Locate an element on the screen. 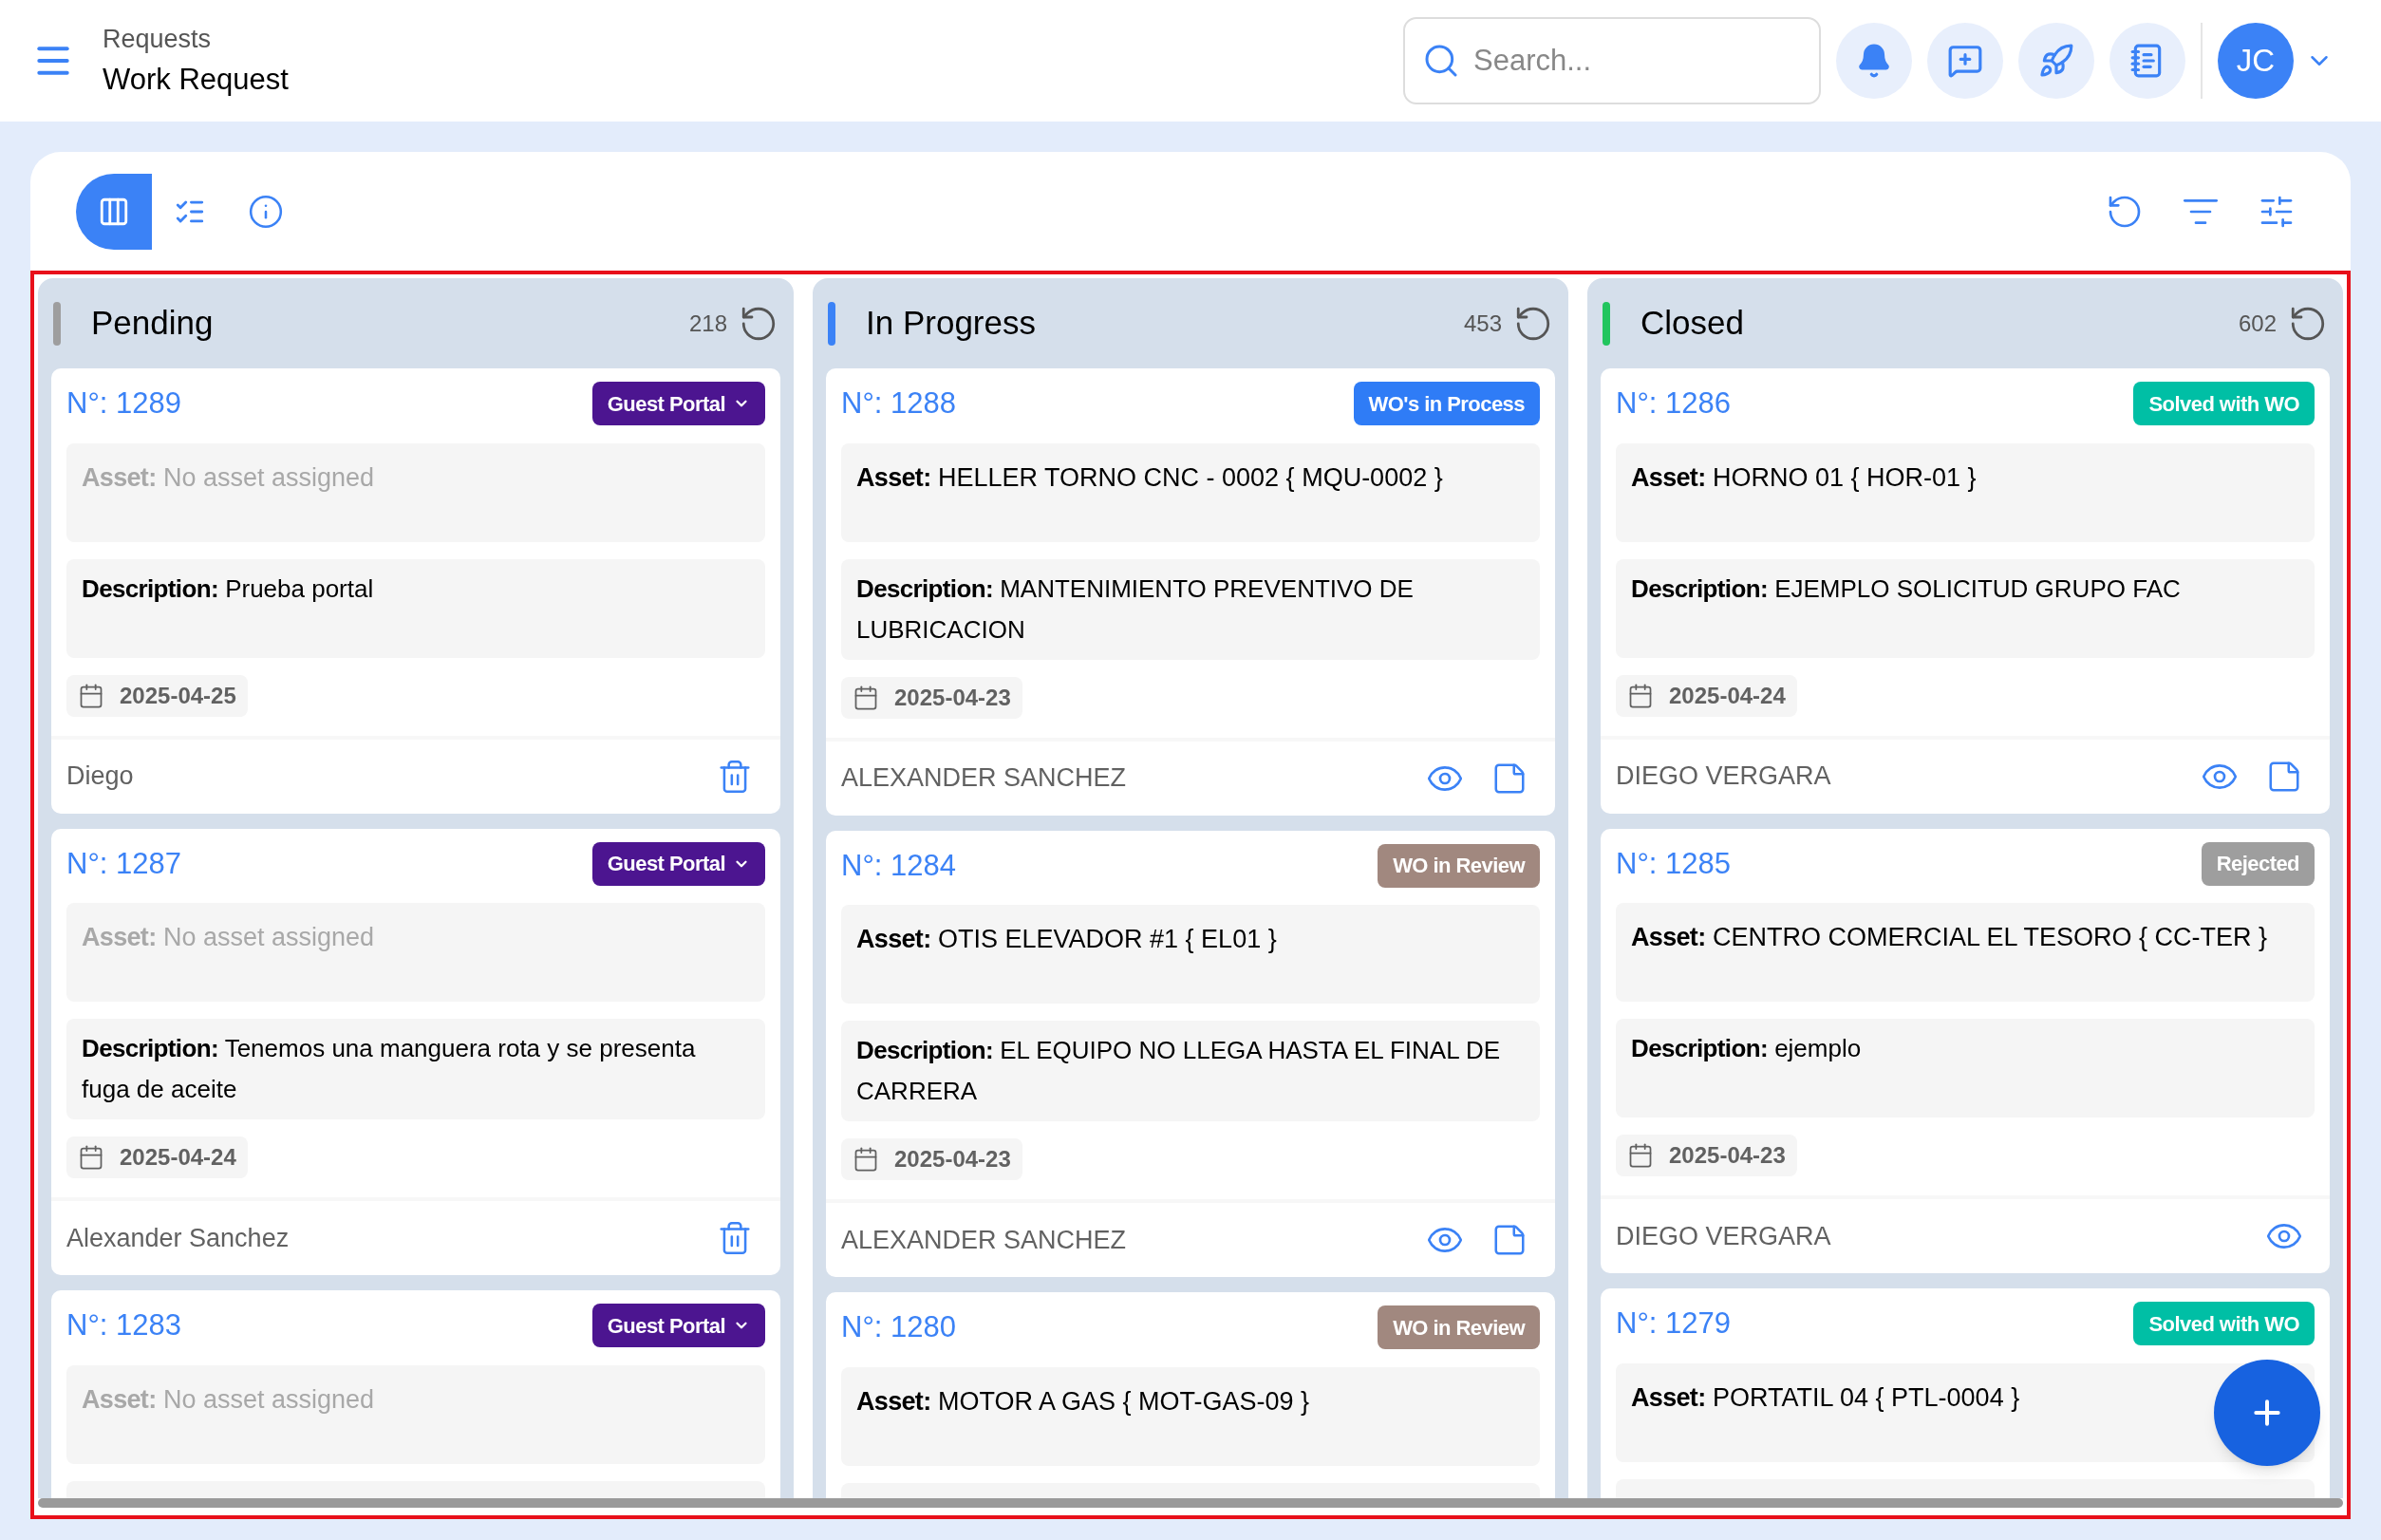 This screenshot has width=2381, height=1540. user-avatar: JC is located at coordinates (2256, 61).